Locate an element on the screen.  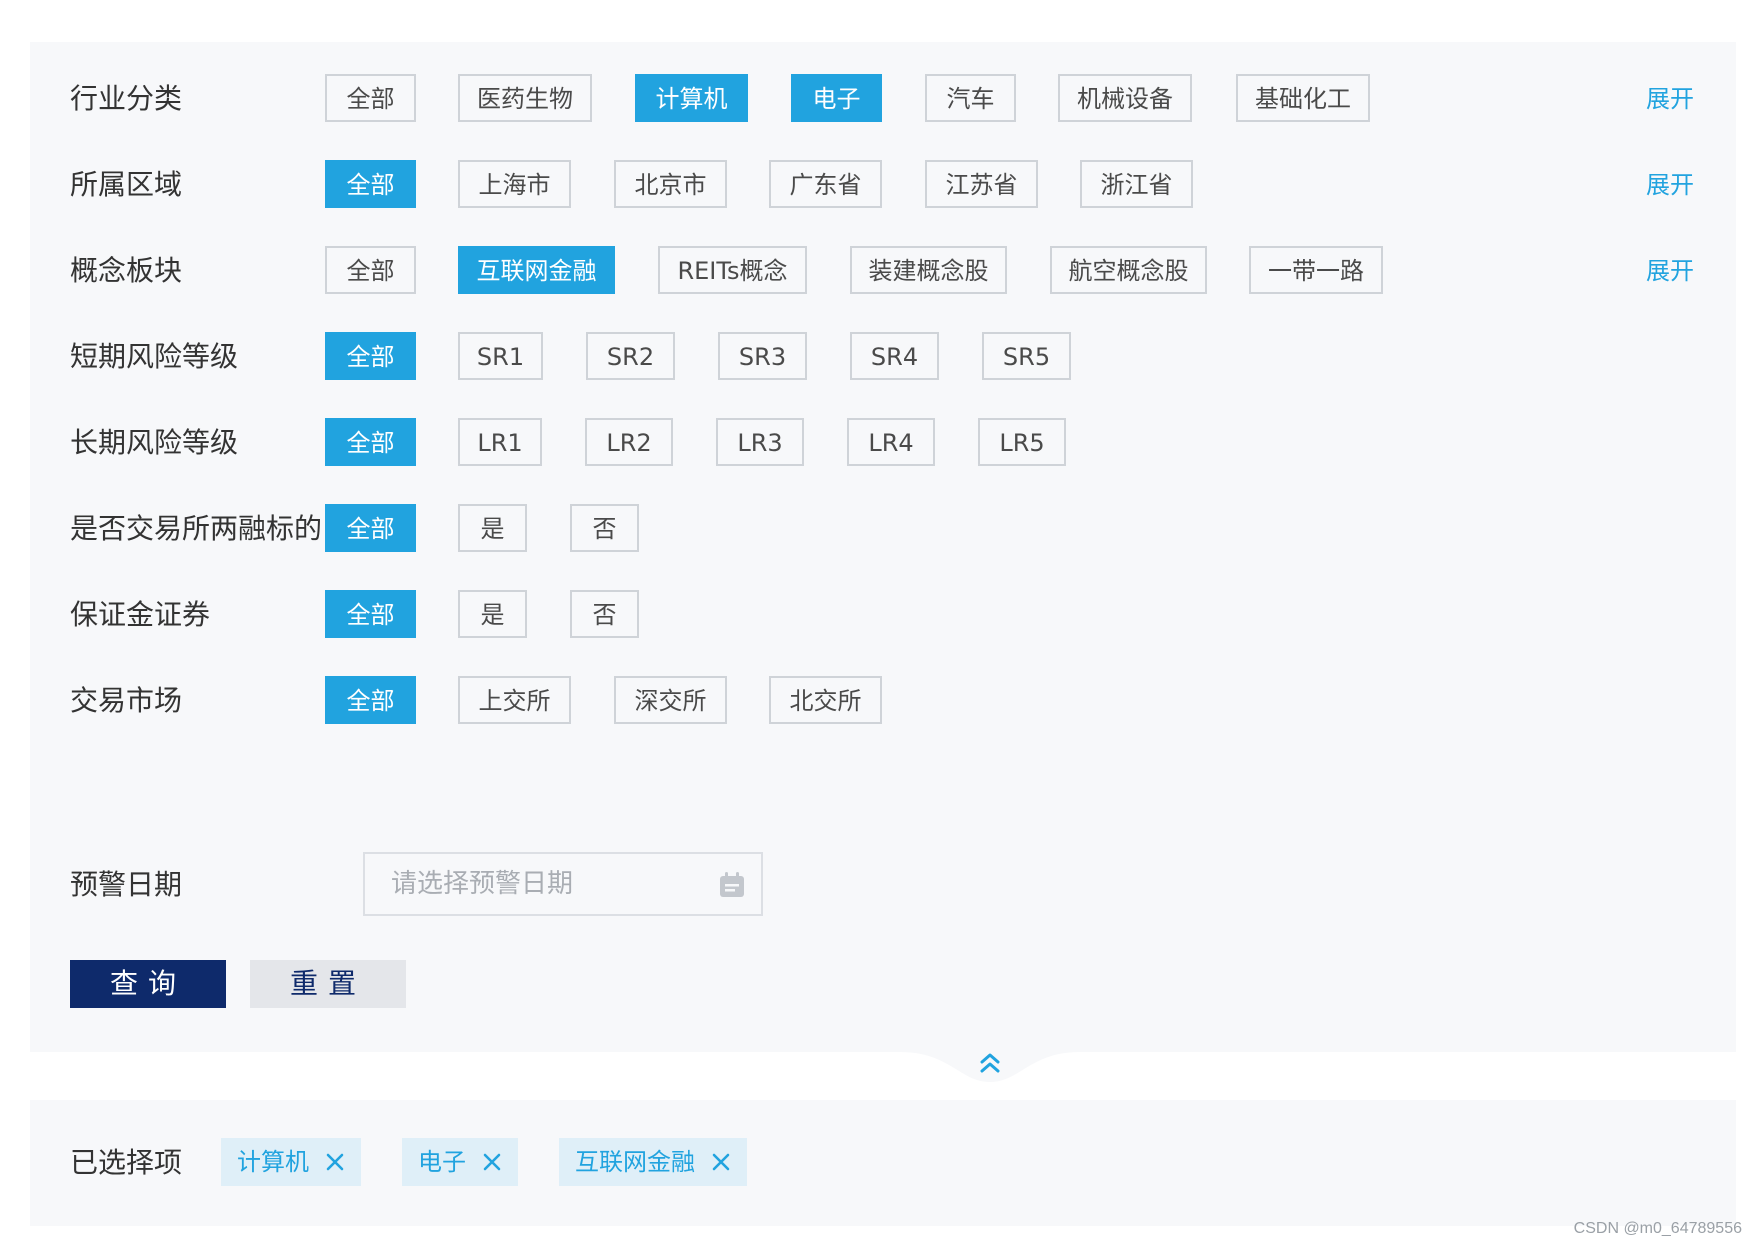
chip-margin-target-no: 否 is located at coordinates (604, 528).